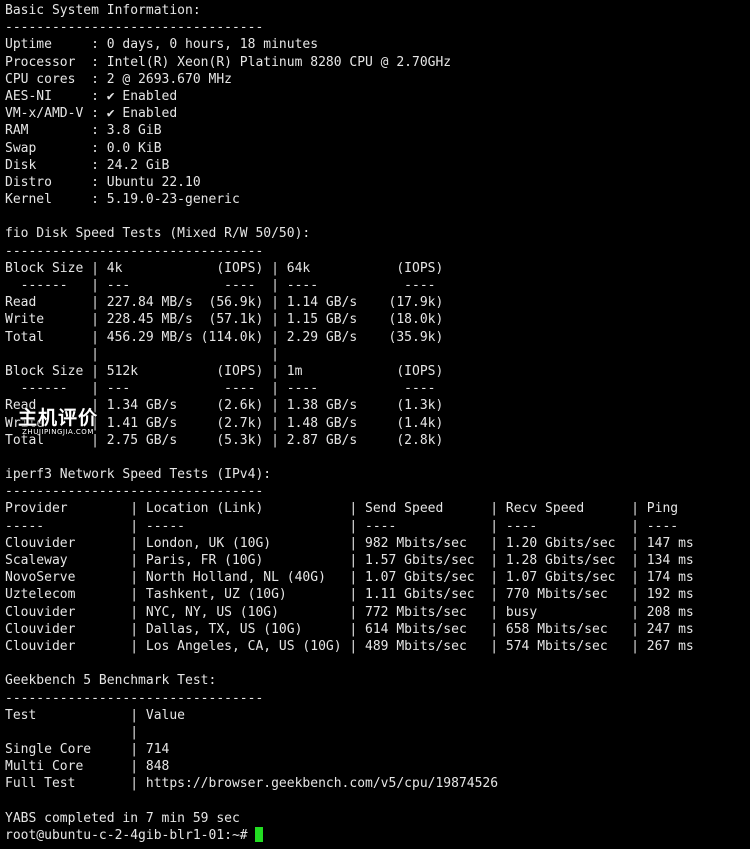 The height and width of the screenshot is (849, 750). What do you see at coordinates (103, 182) in the screenshot?
I see `terminal-line: Distro : Ubuntu 22.10` at bounding box center [103, 182].